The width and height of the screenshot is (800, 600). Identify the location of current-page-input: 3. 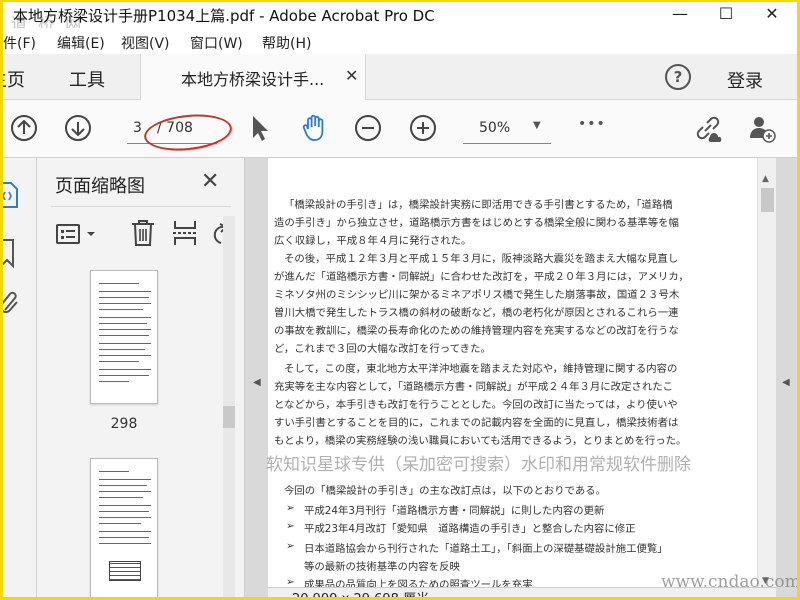
(137, 128).